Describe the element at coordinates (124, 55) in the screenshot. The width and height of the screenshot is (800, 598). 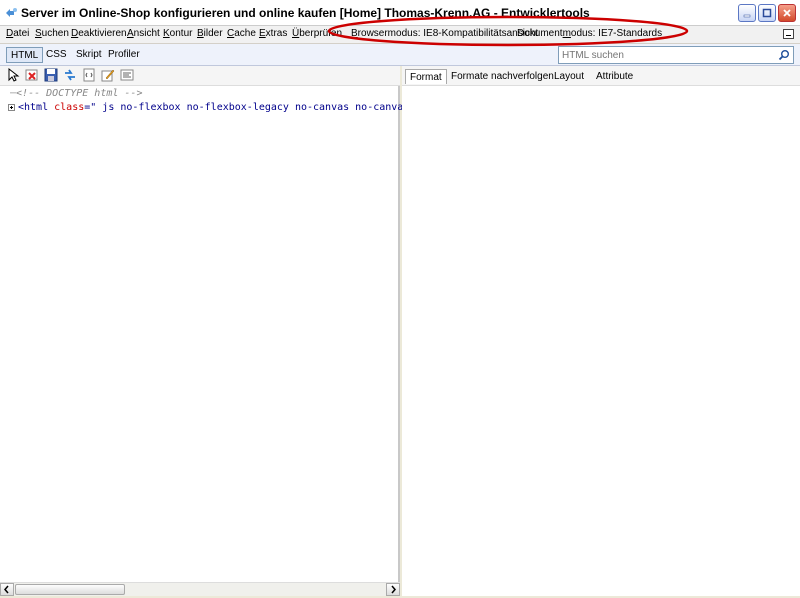
I see `tab-profiler: Profiler` at that location.